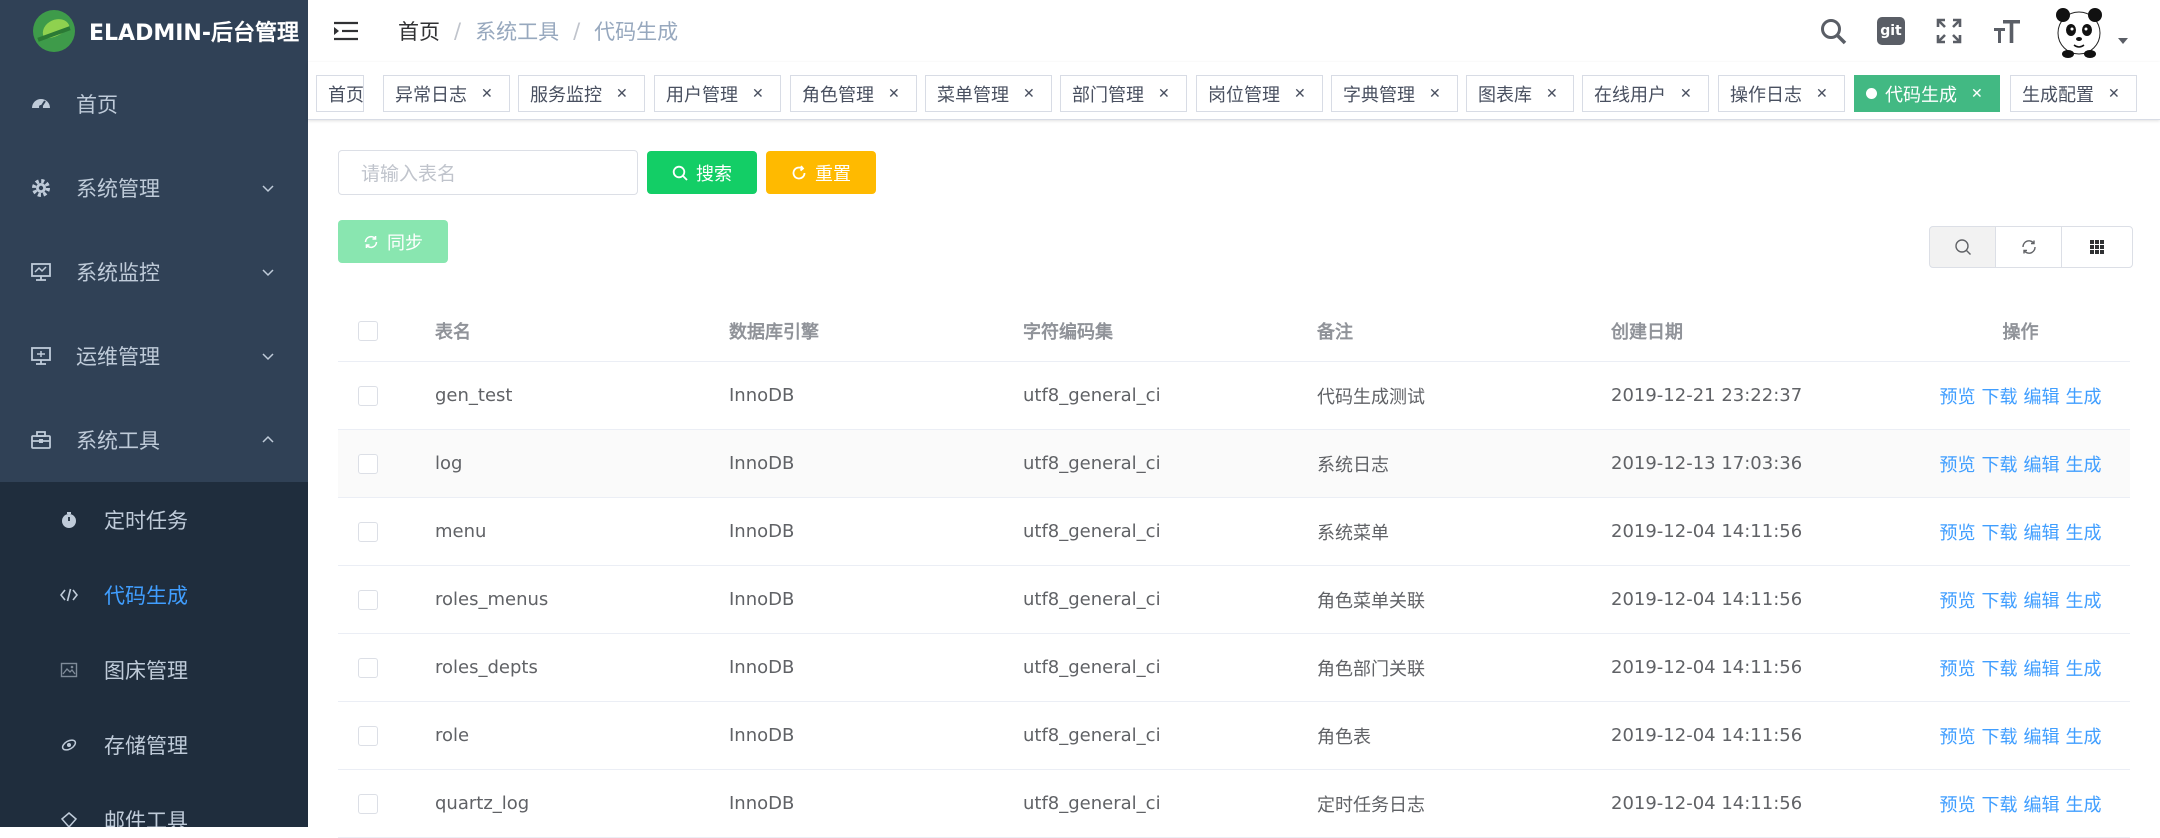 This screenshot has height=838, width=2160. Describe the element at coordinates (1092, 803) in the screenshot. I see `cell-collation: utf8_general_ci` at that location.